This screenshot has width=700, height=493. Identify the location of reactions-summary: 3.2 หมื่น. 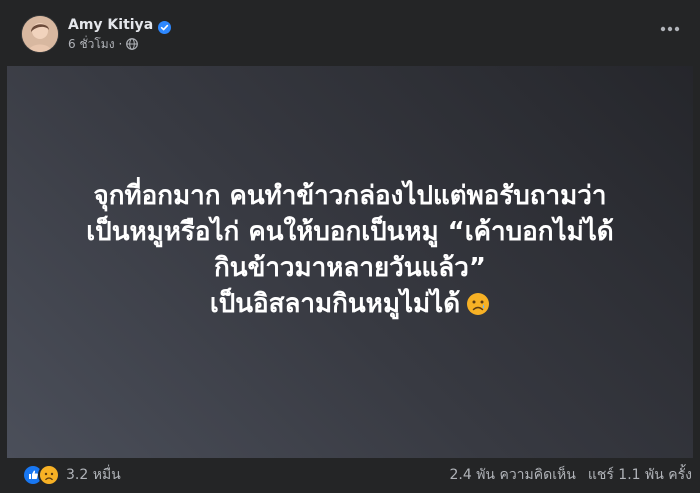
(71, 475).